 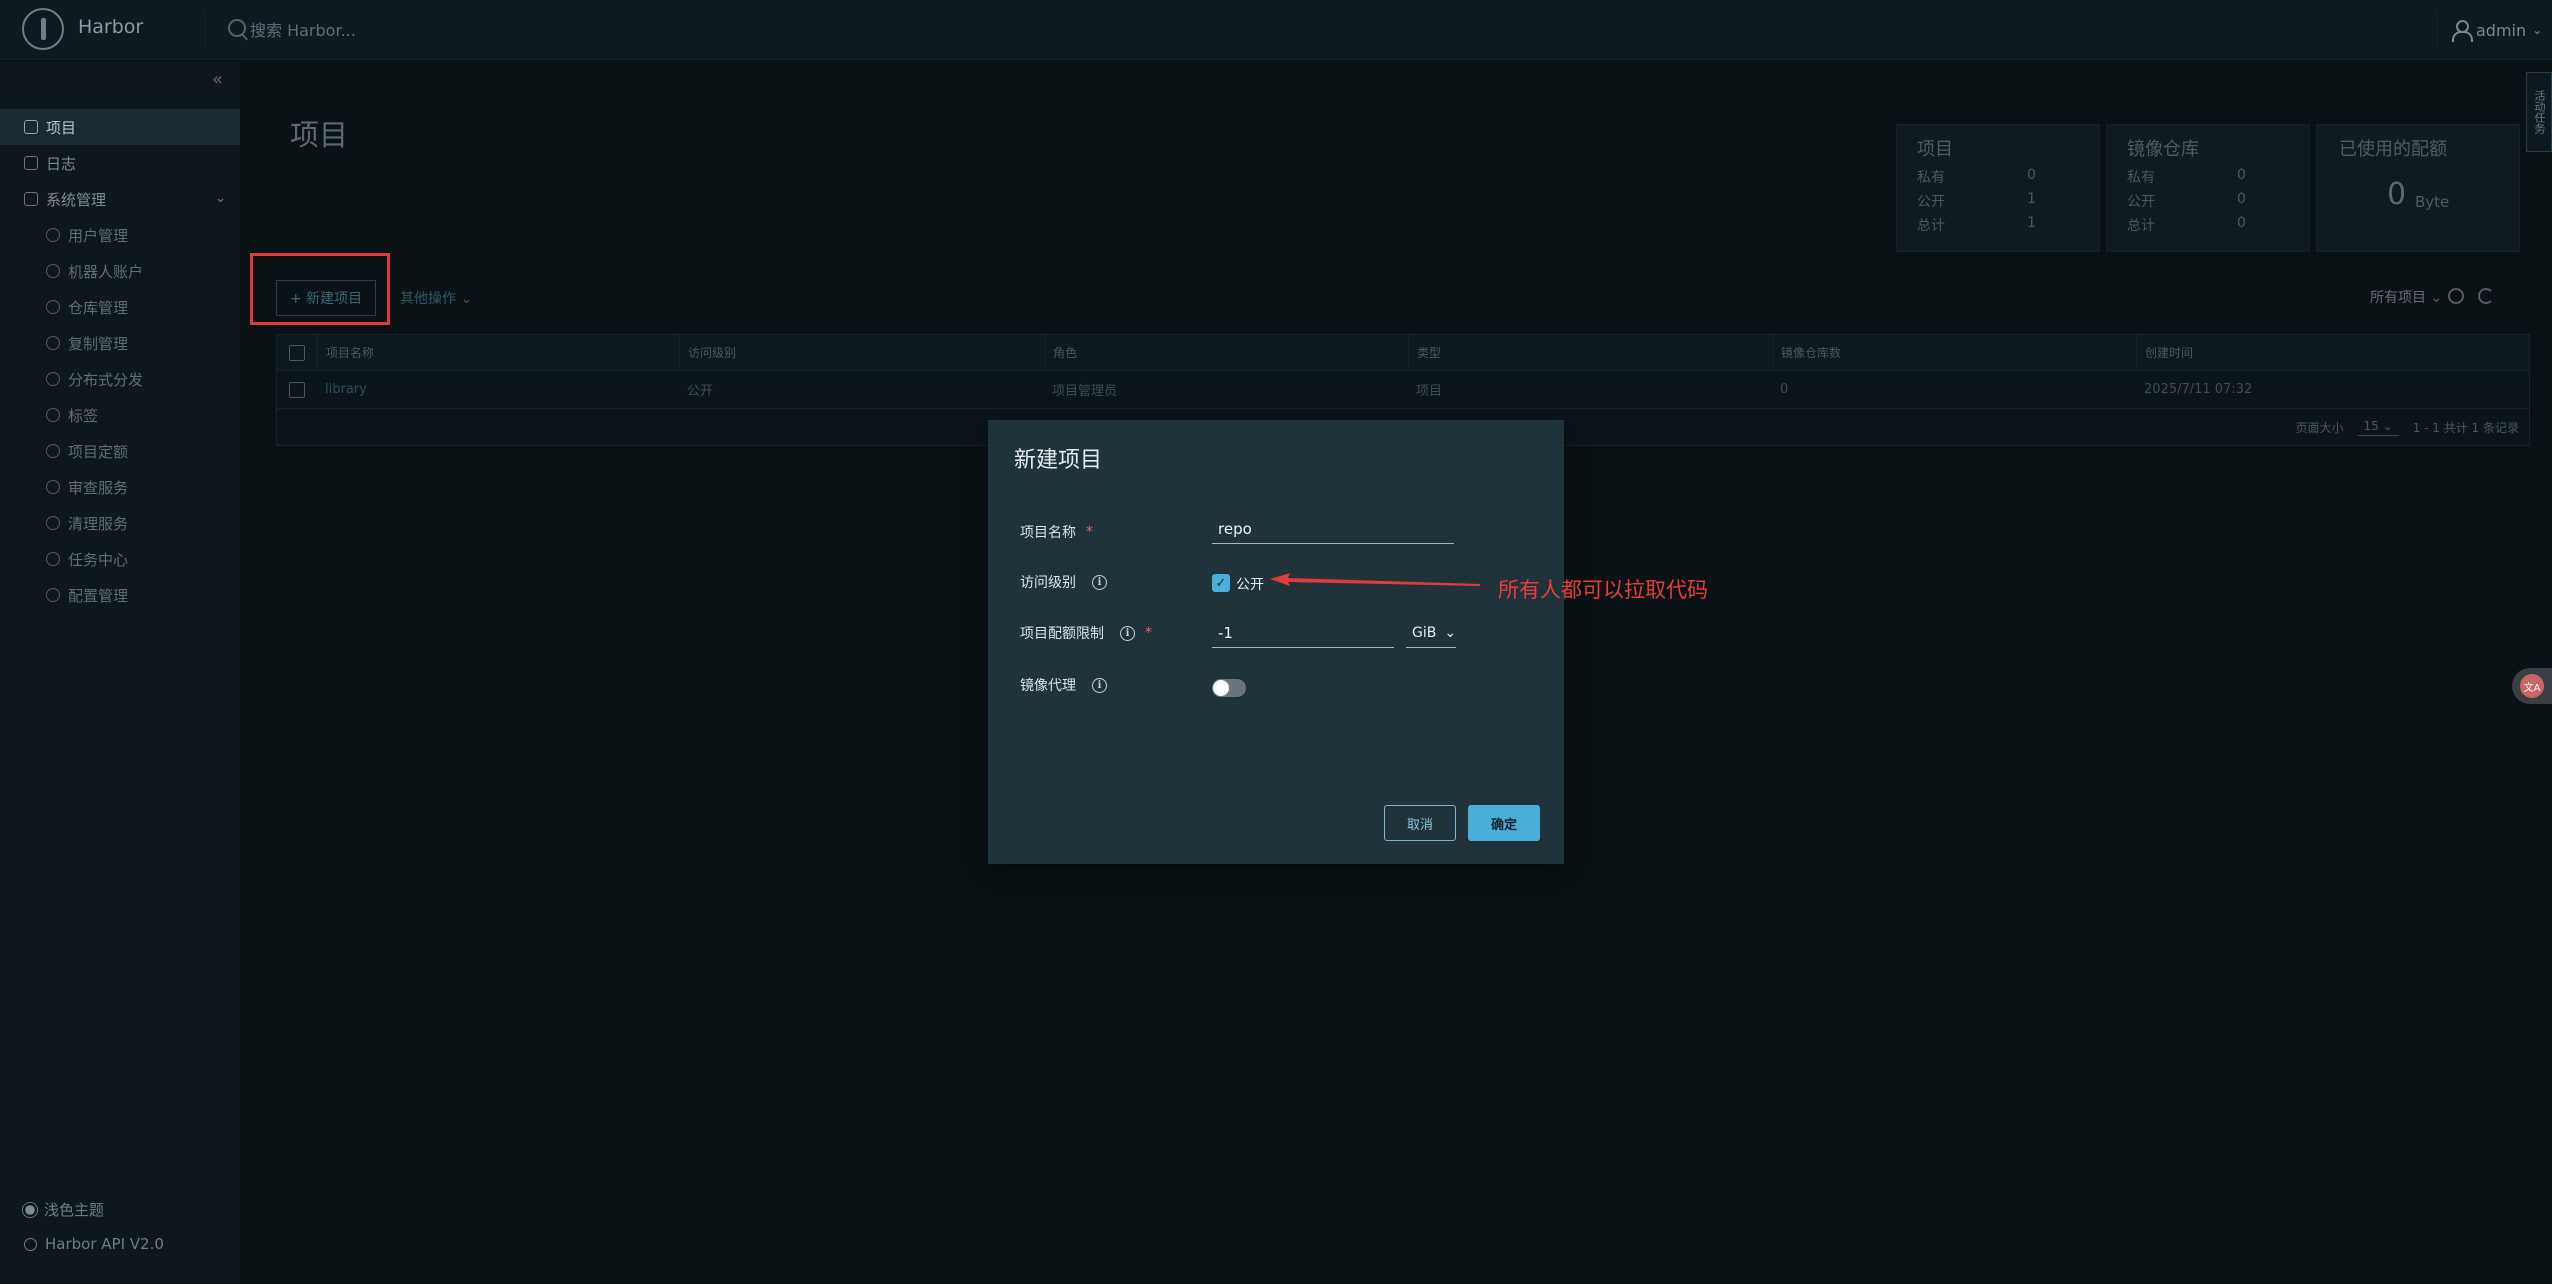 I want to click on public-checkbox-label: 公开, so click(x=1250, y=584).